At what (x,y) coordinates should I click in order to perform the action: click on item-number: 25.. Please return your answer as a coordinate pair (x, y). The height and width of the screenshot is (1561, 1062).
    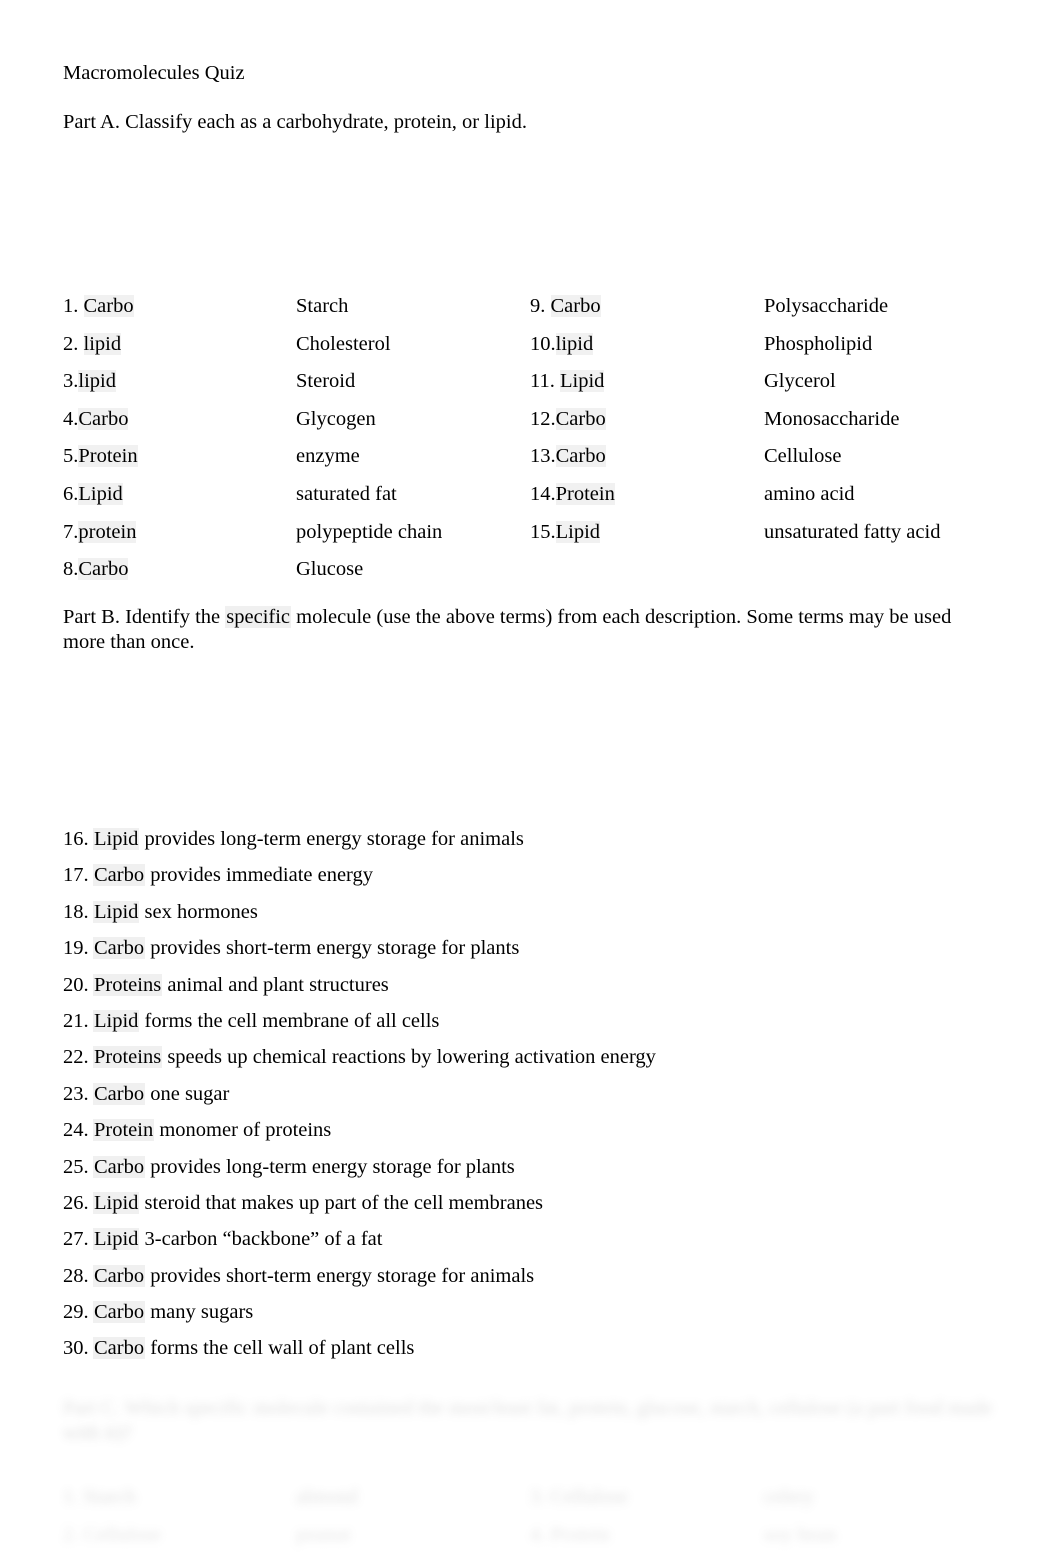
    Looking at the image, I should click on (76, 1166).